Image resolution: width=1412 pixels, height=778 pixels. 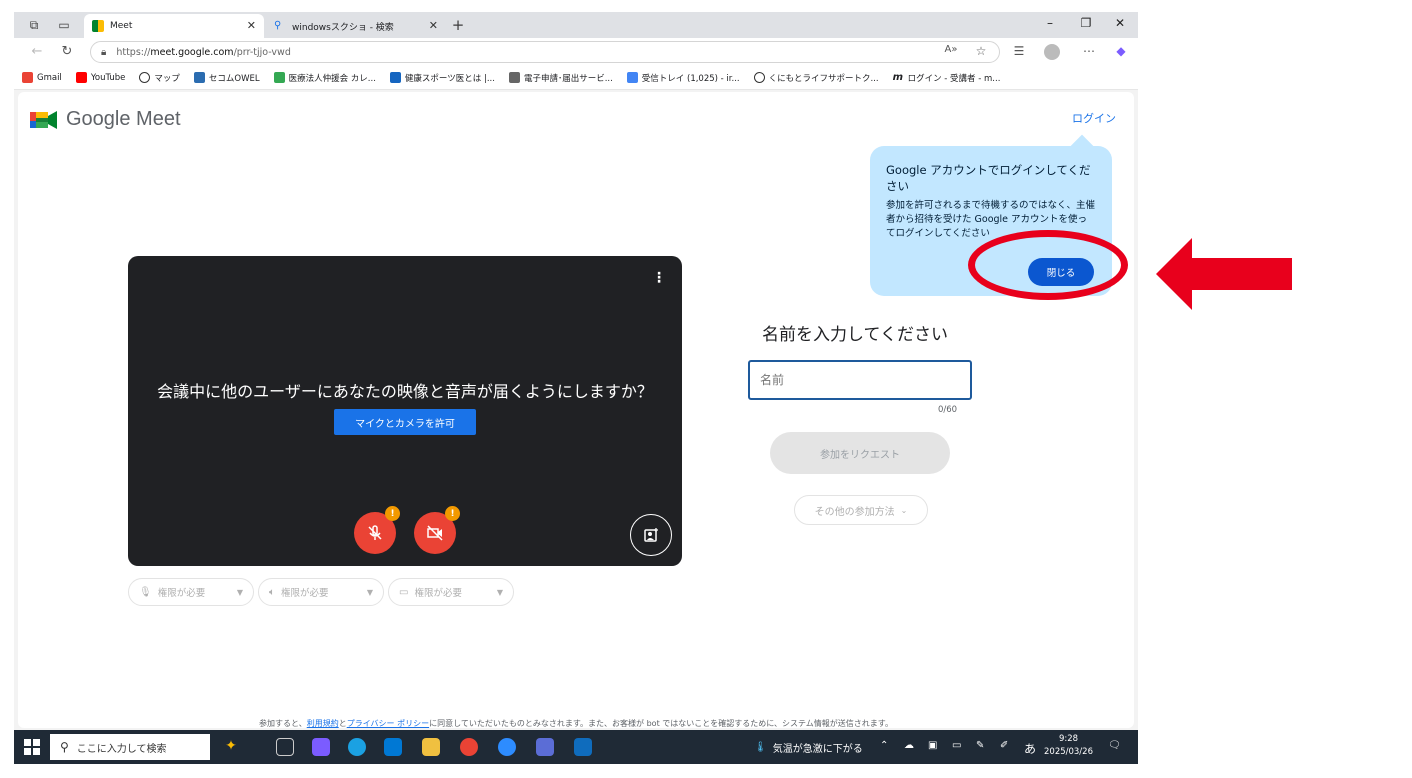 What do you see at coordinates (239, 592) in the screenshot?
I see `dropdown-arrow-icon: ▼` at bounding box center [239, 592].